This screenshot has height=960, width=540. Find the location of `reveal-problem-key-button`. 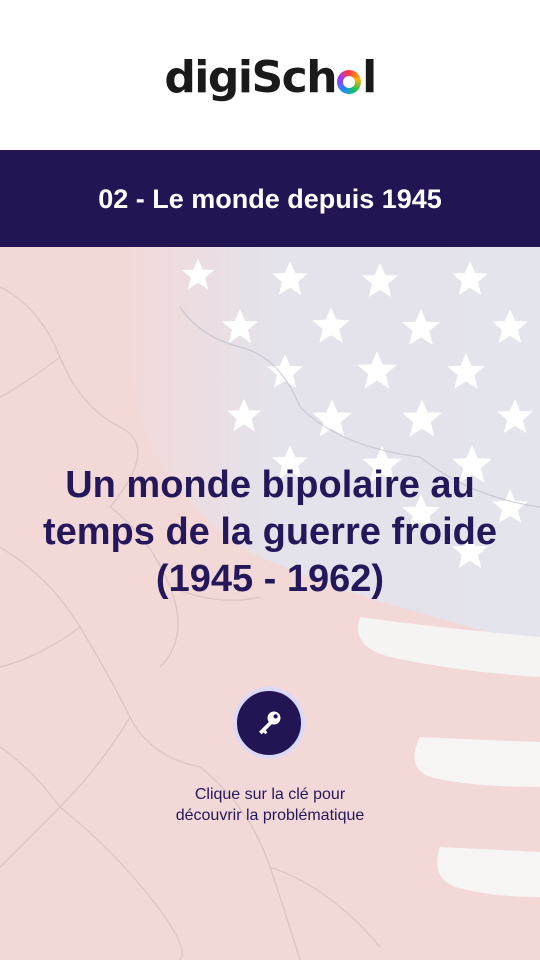

reveal-problem-key-button is located at coordinates (269, 723).